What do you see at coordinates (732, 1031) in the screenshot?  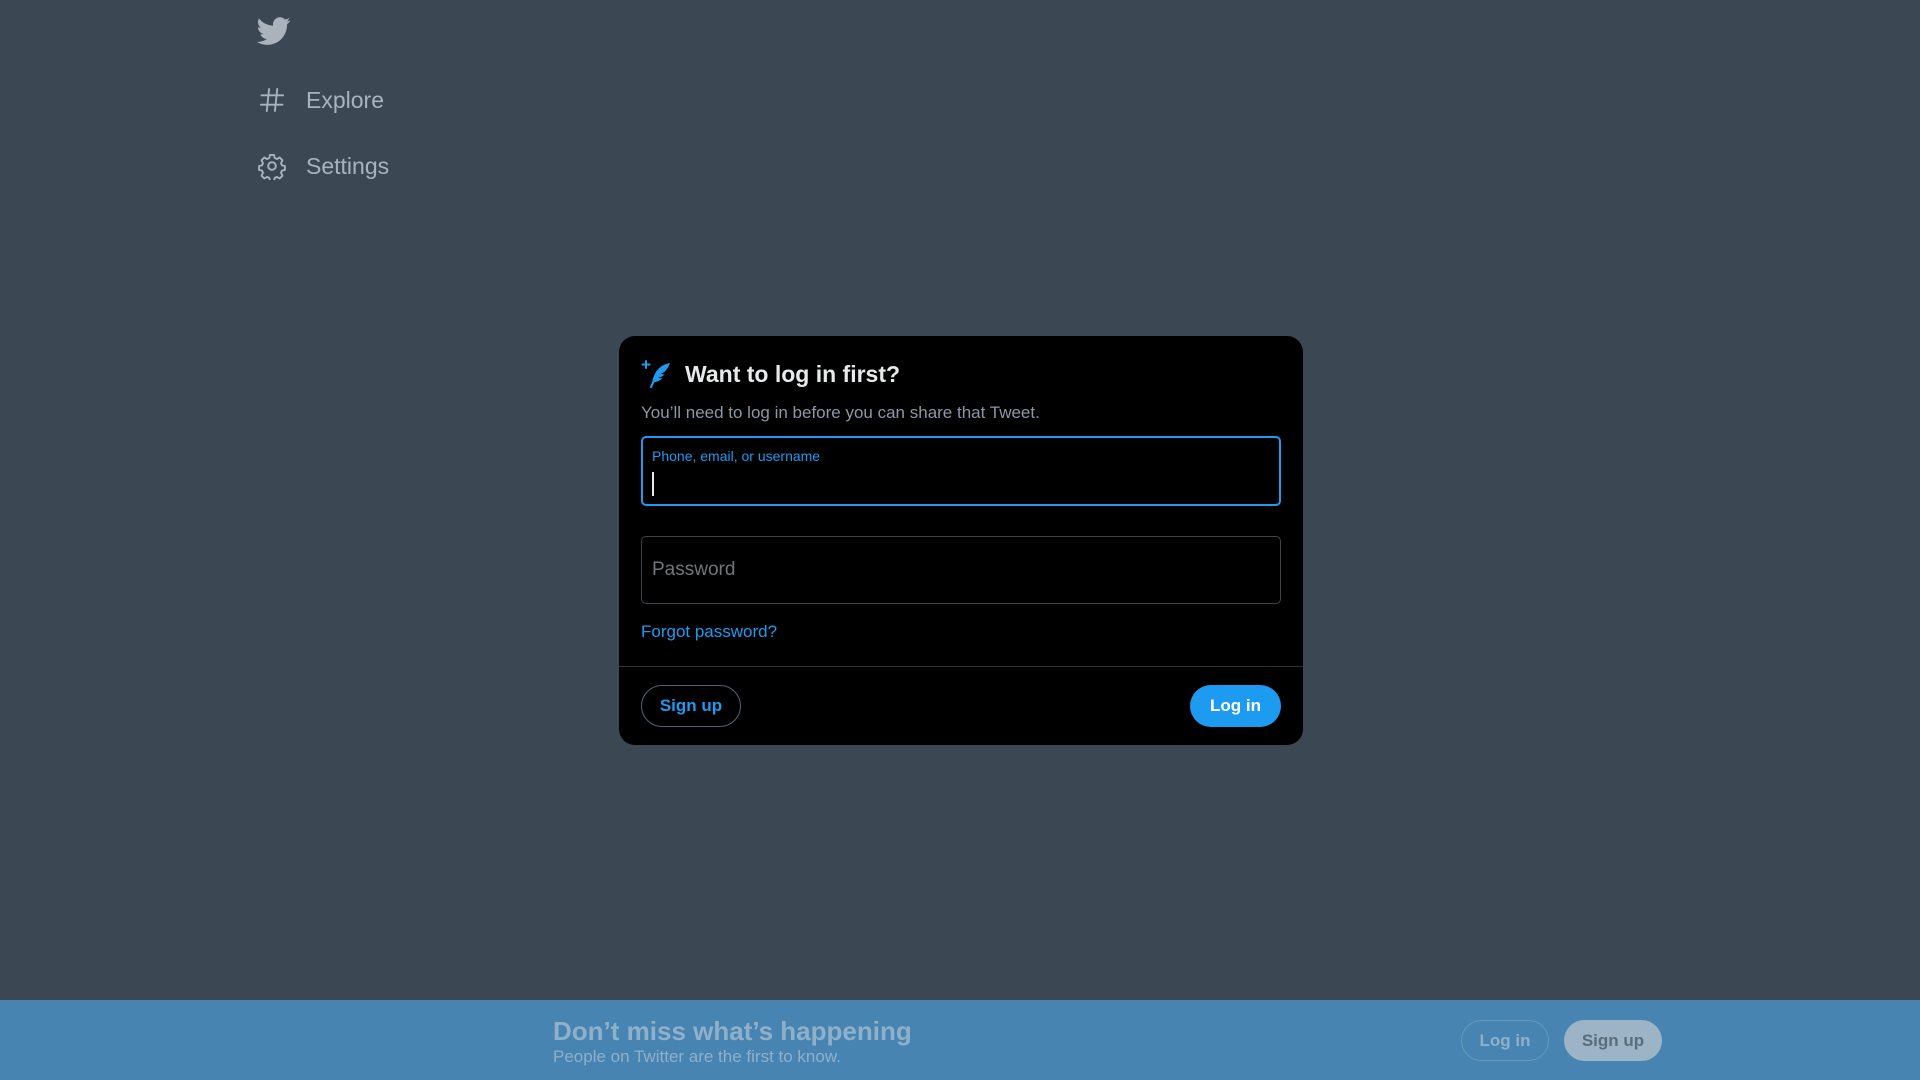 I see `banner-title: Don’t miss what’s happening` at bounding box center [732, 1031].